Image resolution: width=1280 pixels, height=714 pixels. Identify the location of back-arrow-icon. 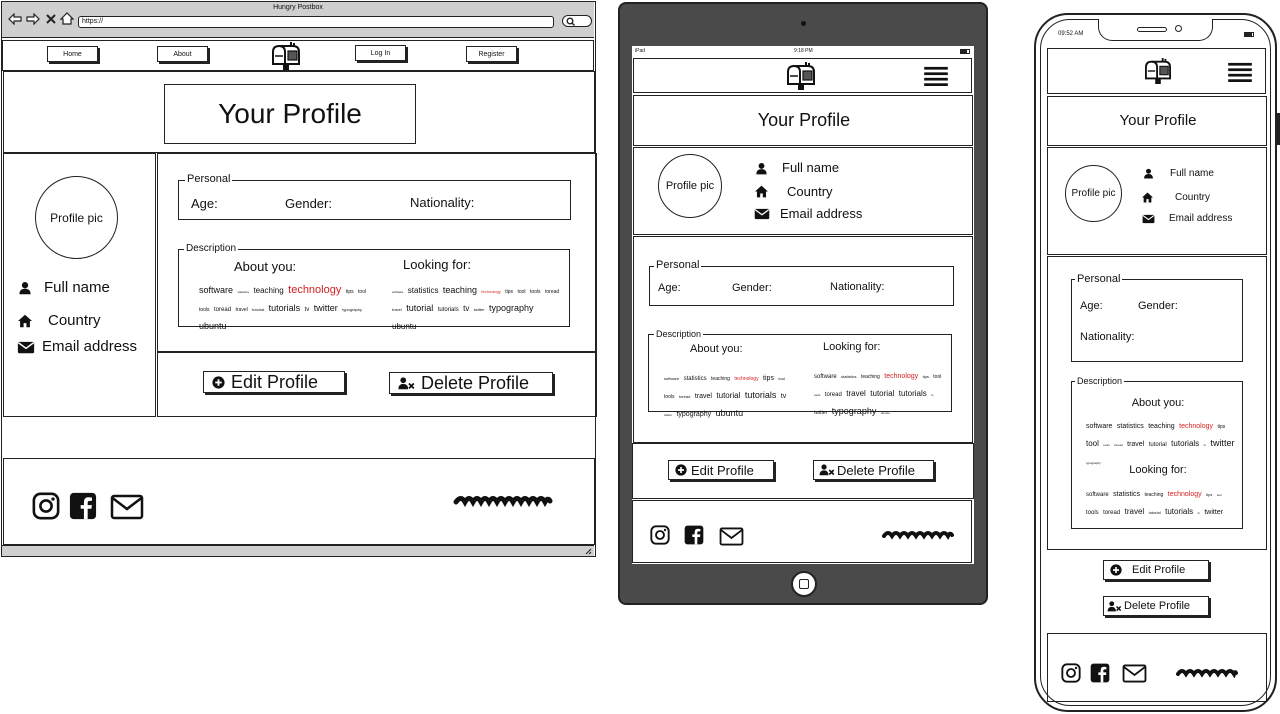
(15, 19).